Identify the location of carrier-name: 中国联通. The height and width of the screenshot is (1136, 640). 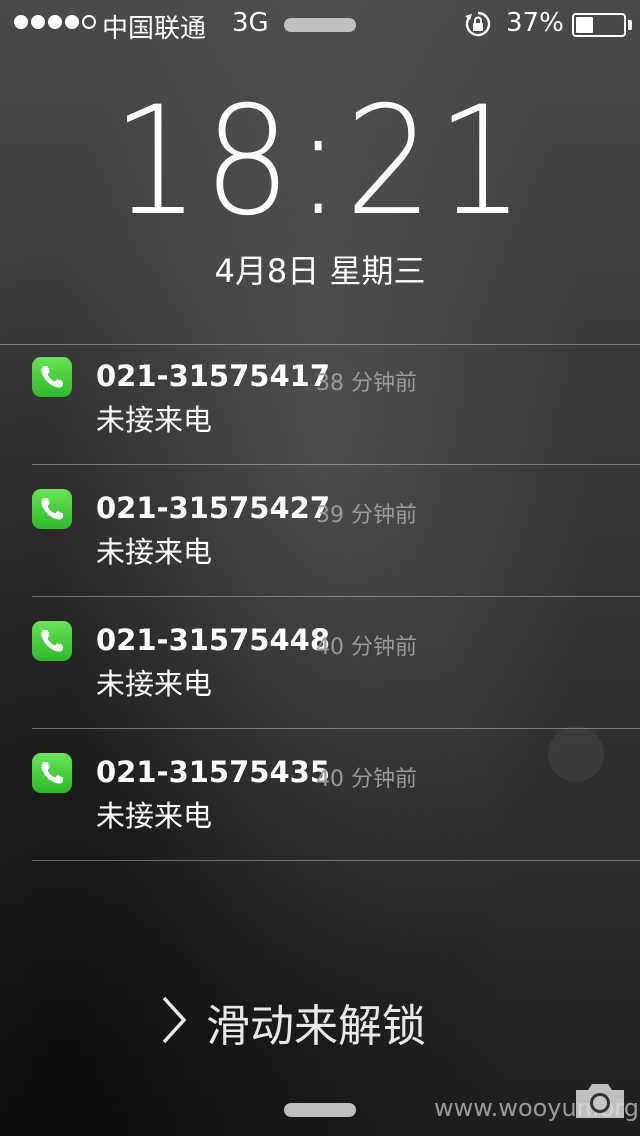
(154, 29).